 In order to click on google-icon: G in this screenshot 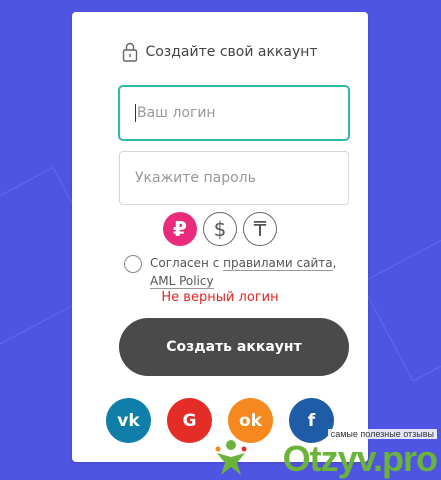, I will do `click(189, 420)`.